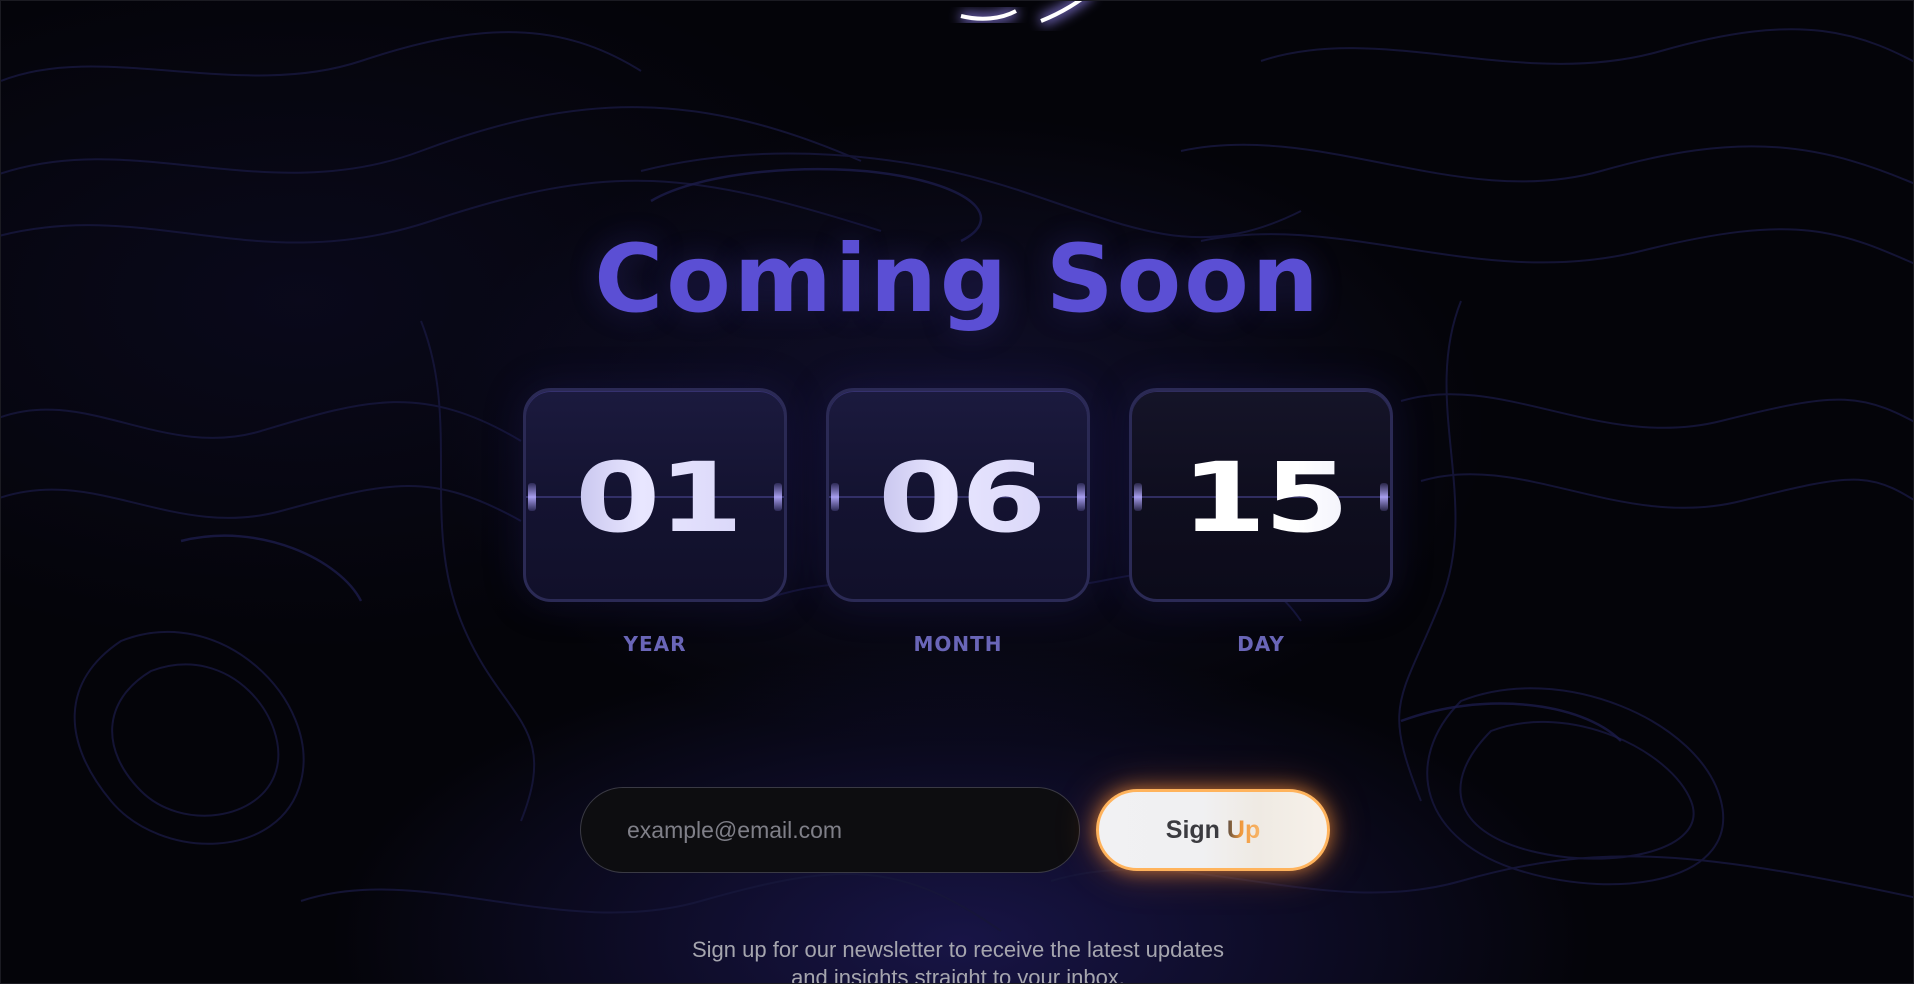 The height and width of the screenshot is (984, 1914). I want to click on sign-up-button: Sign Up, so click(1213, 830).